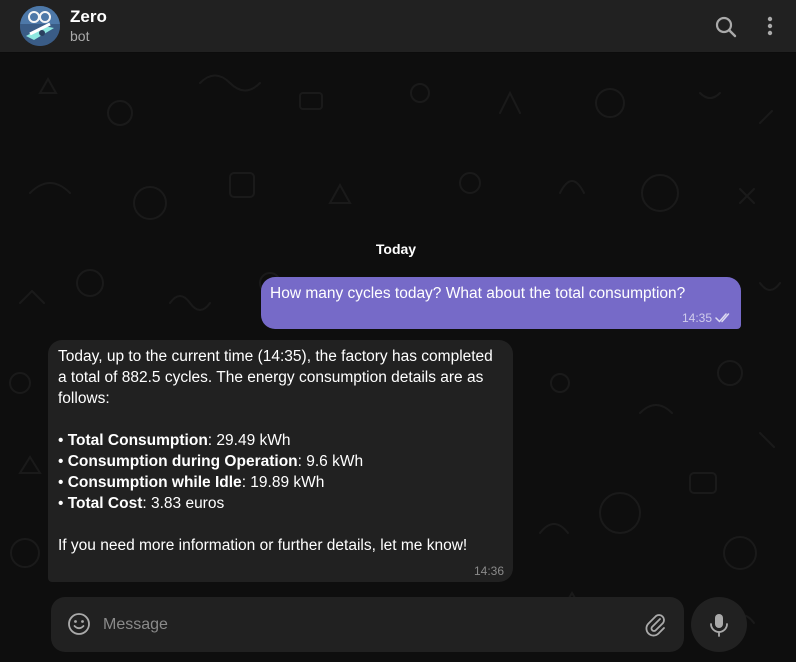  I want to click on list-item: • Total Cost: 3.83 euros, so click(141, 503).